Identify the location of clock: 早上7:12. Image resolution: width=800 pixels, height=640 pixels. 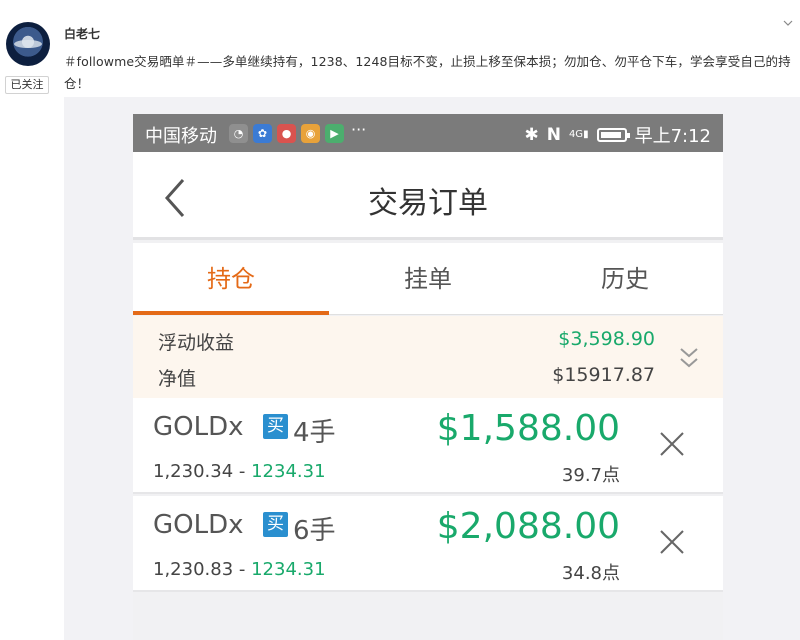
(672, 136).